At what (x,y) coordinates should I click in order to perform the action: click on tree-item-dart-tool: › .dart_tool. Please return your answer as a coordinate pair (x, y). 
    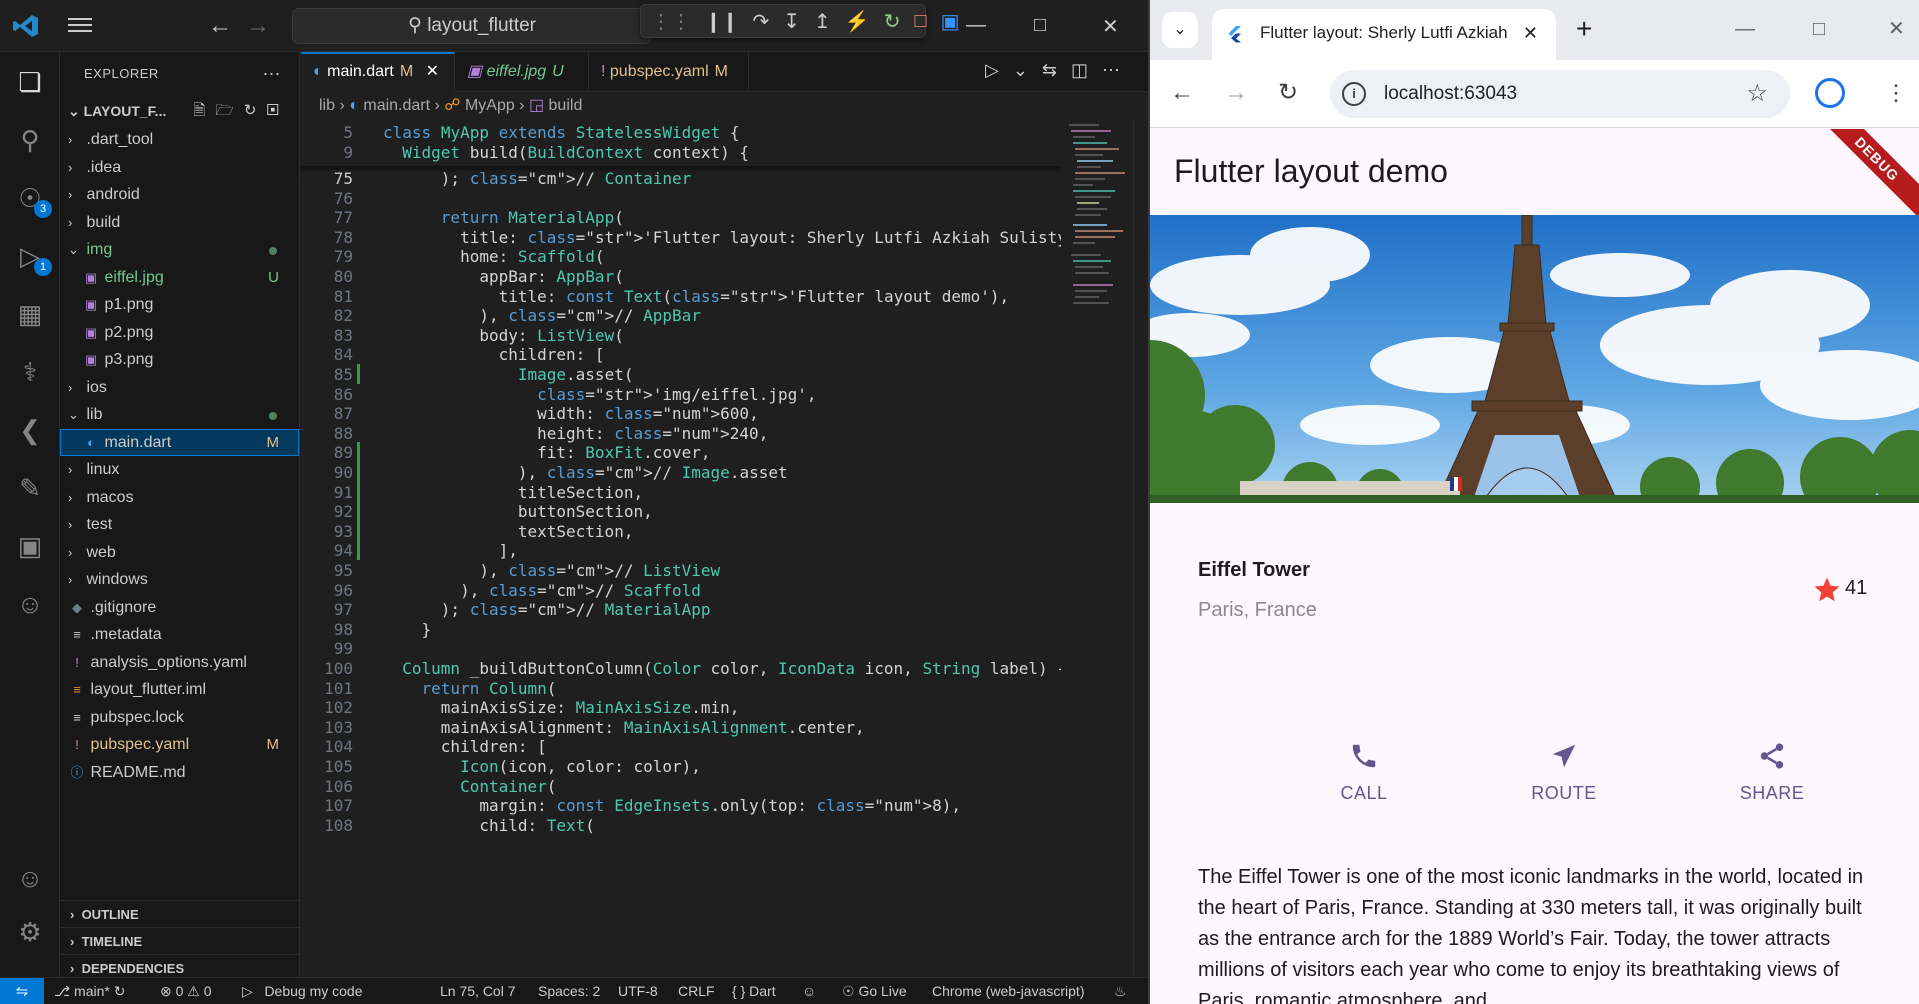
    Looking at the image, I should click on (179, 140).